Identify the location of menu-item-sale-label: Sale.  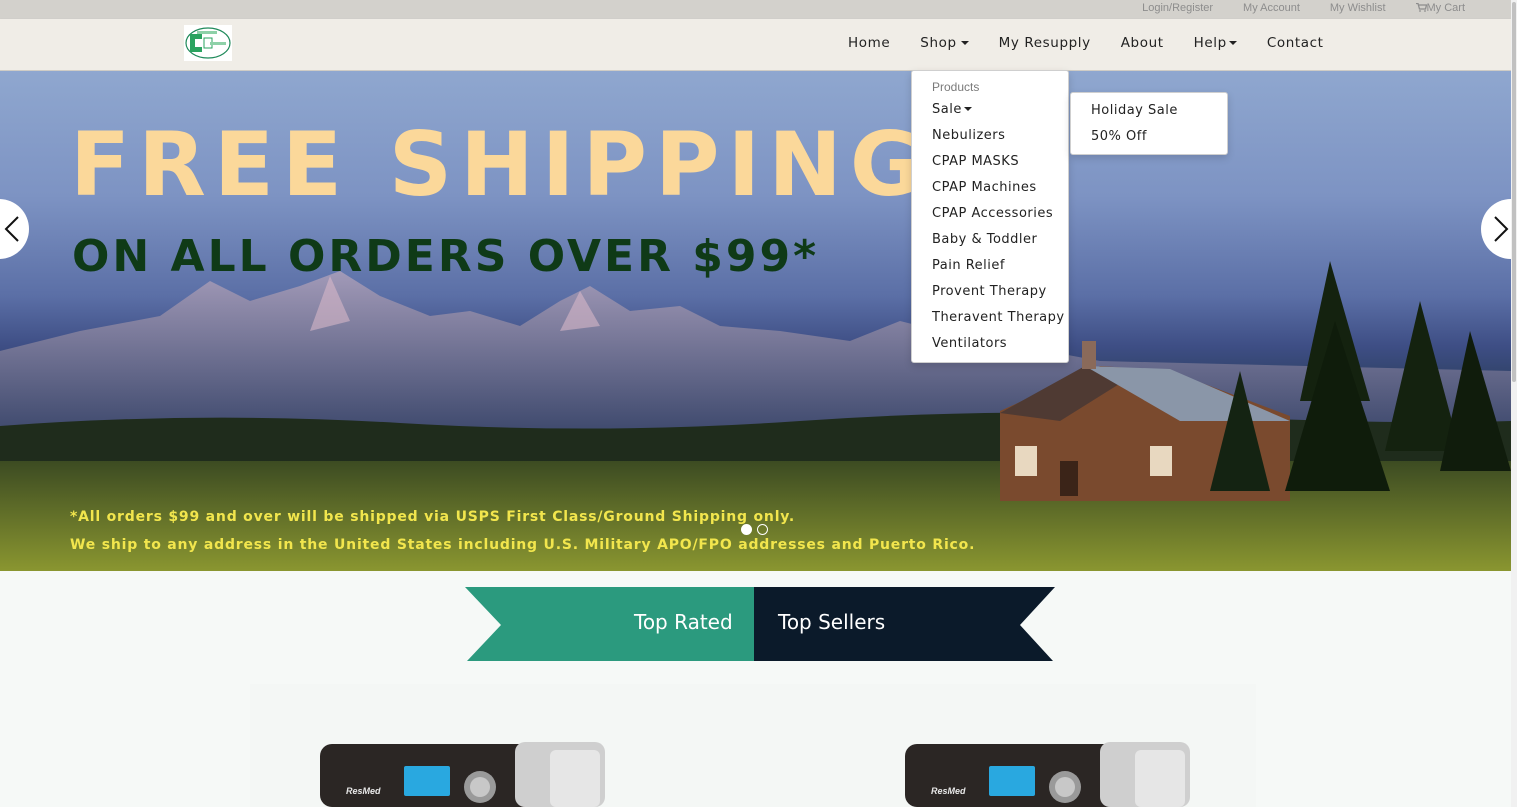
(947, 109).